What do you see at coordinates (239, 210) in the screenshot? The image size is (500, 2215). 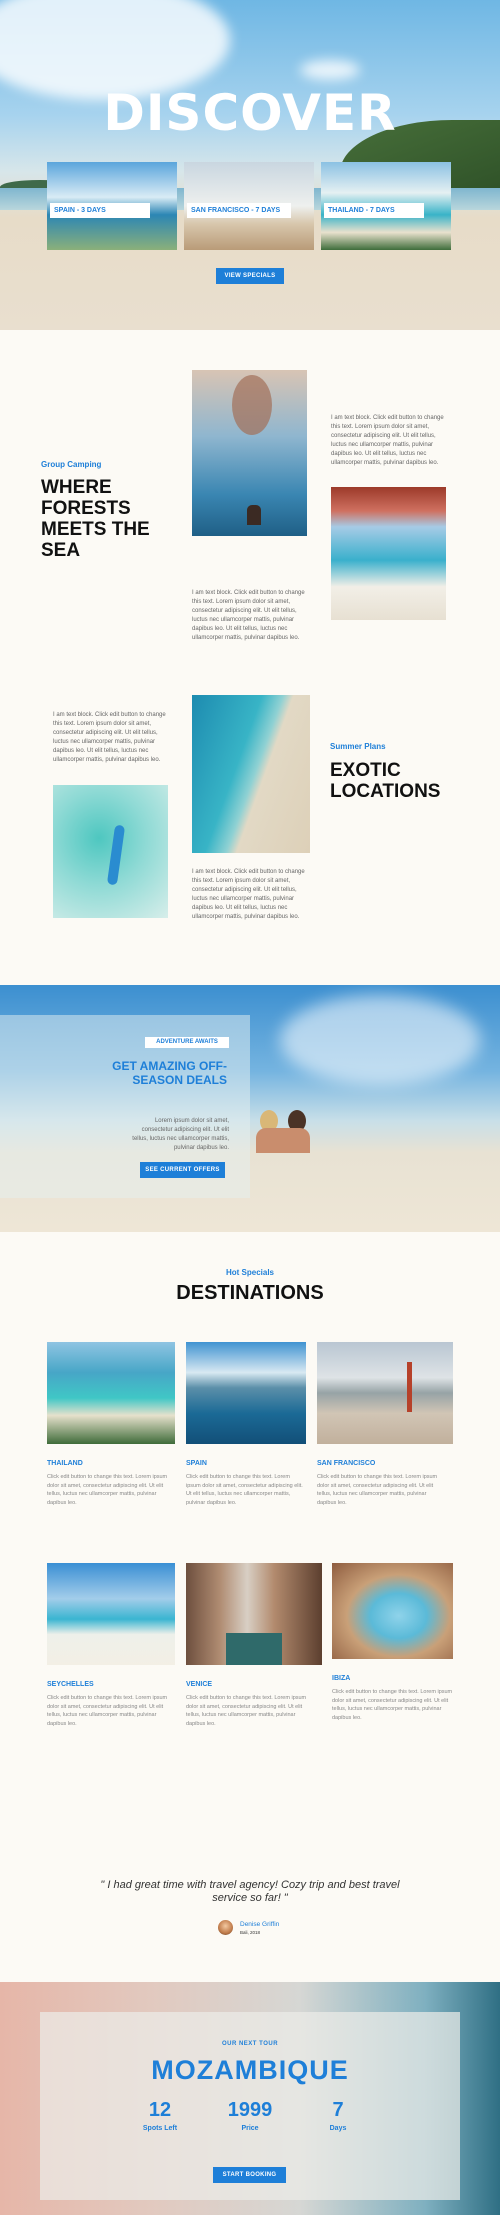 I see `tour-card-label: SAN FRANCISCO - 7 DAYS` at bounding box center [239, 210].